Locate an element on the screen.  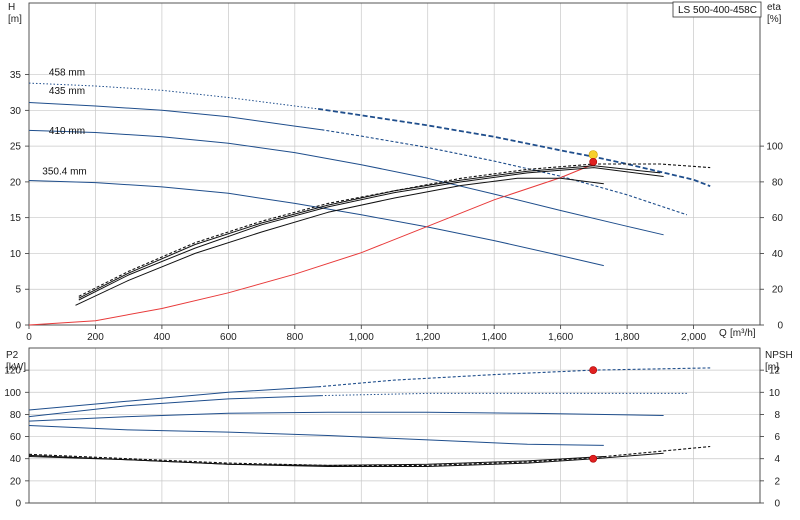
bottom-y-tick-label: 20 is located at coordinates (16, 481).